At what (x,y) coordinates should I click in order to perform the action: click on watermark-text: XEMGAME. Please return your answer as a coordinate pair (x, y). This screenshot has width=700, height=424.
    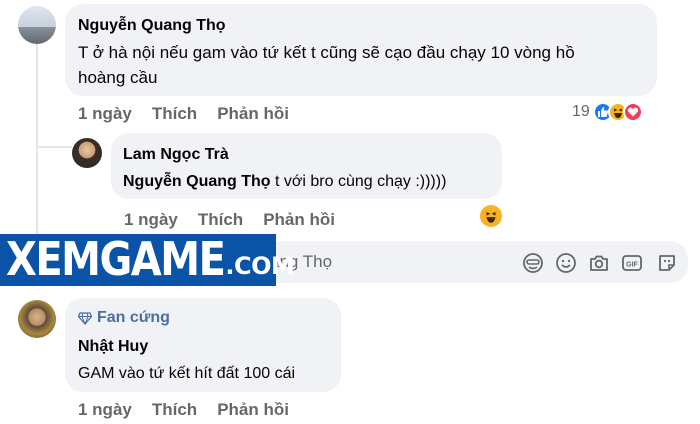
    Looking at the image, I should click on (116, 260).